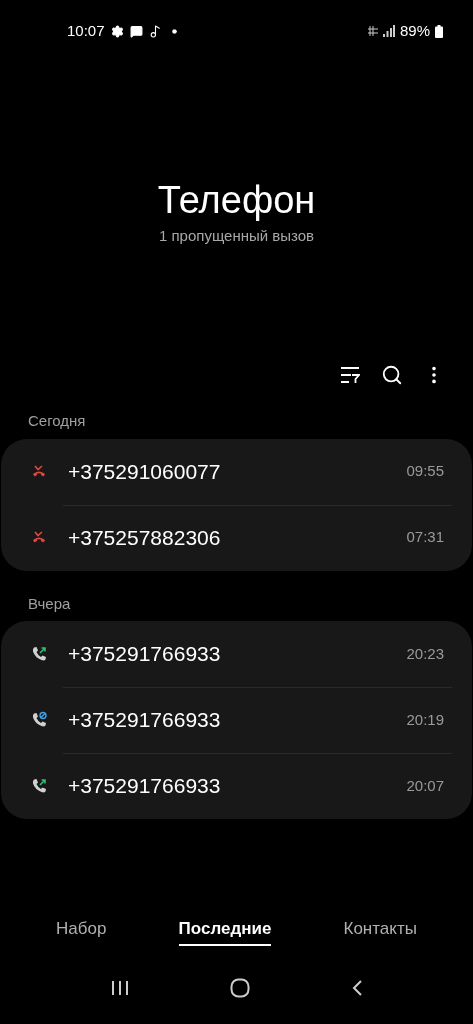  What do you see at coordinates (239, 988) in the screenshot?
I see `home-icon` at bounding box center [239, 988].